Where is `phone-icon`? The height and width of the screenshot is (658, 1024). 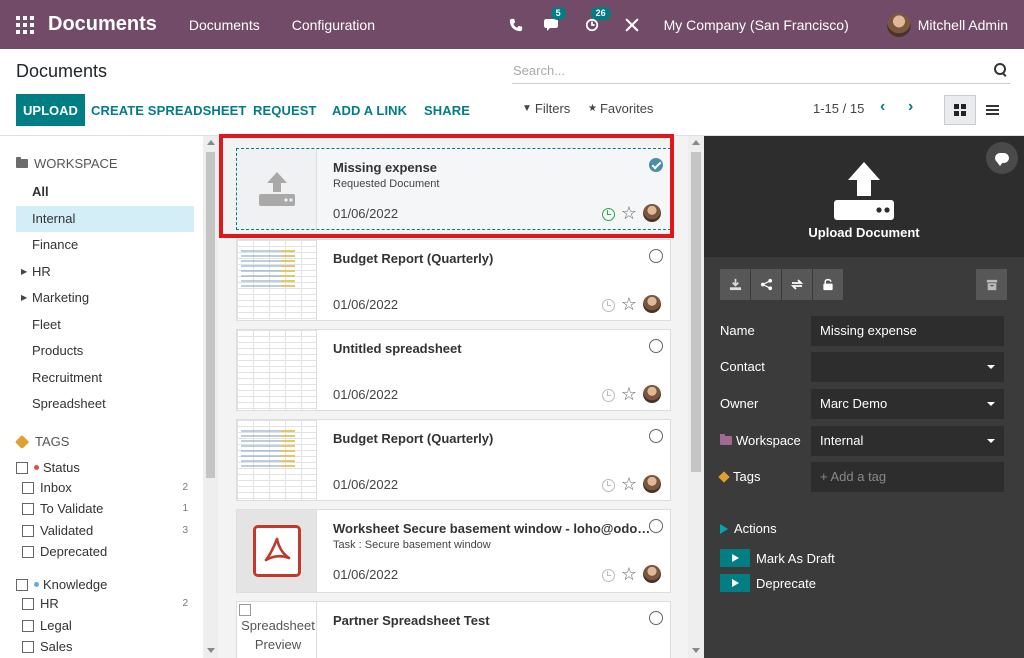 phone-icon is located at coordinates (516, 25).